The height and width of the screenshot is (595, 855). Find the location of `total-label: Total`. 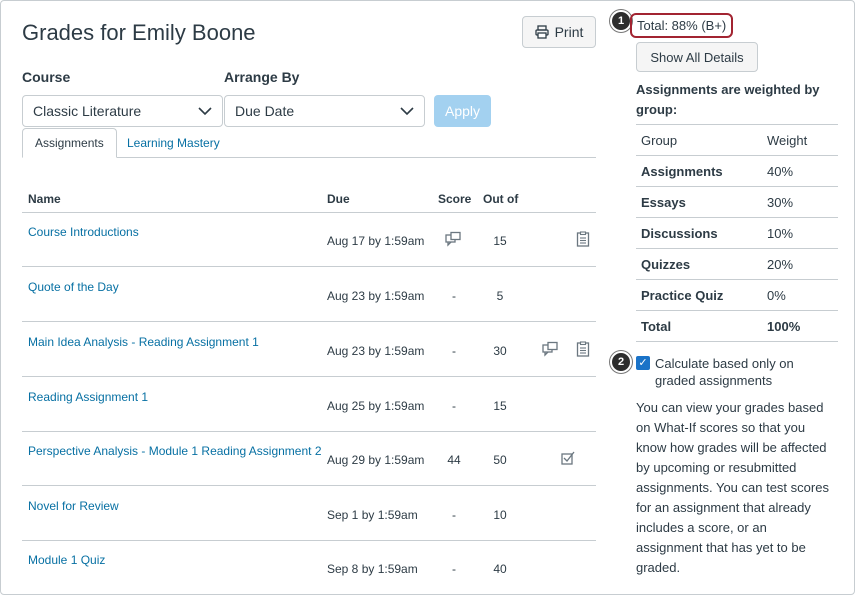

total-label: Total is located at coordinates (656, 326).